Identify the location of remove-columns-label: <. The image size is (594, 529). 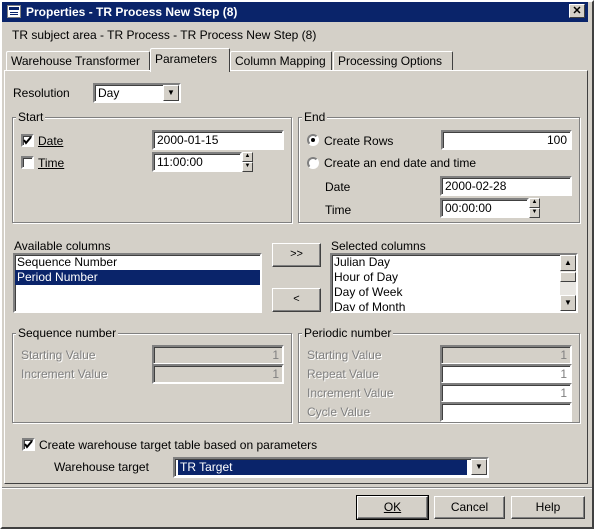
(296, 299).